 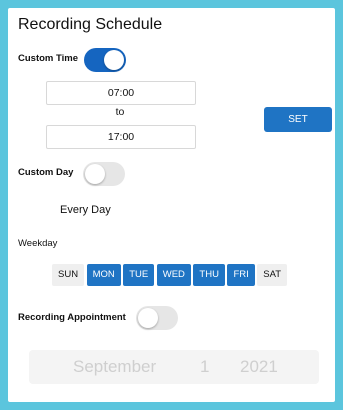 I want to click on custom-time-label: Custom Time, so click(x=48, y=58).